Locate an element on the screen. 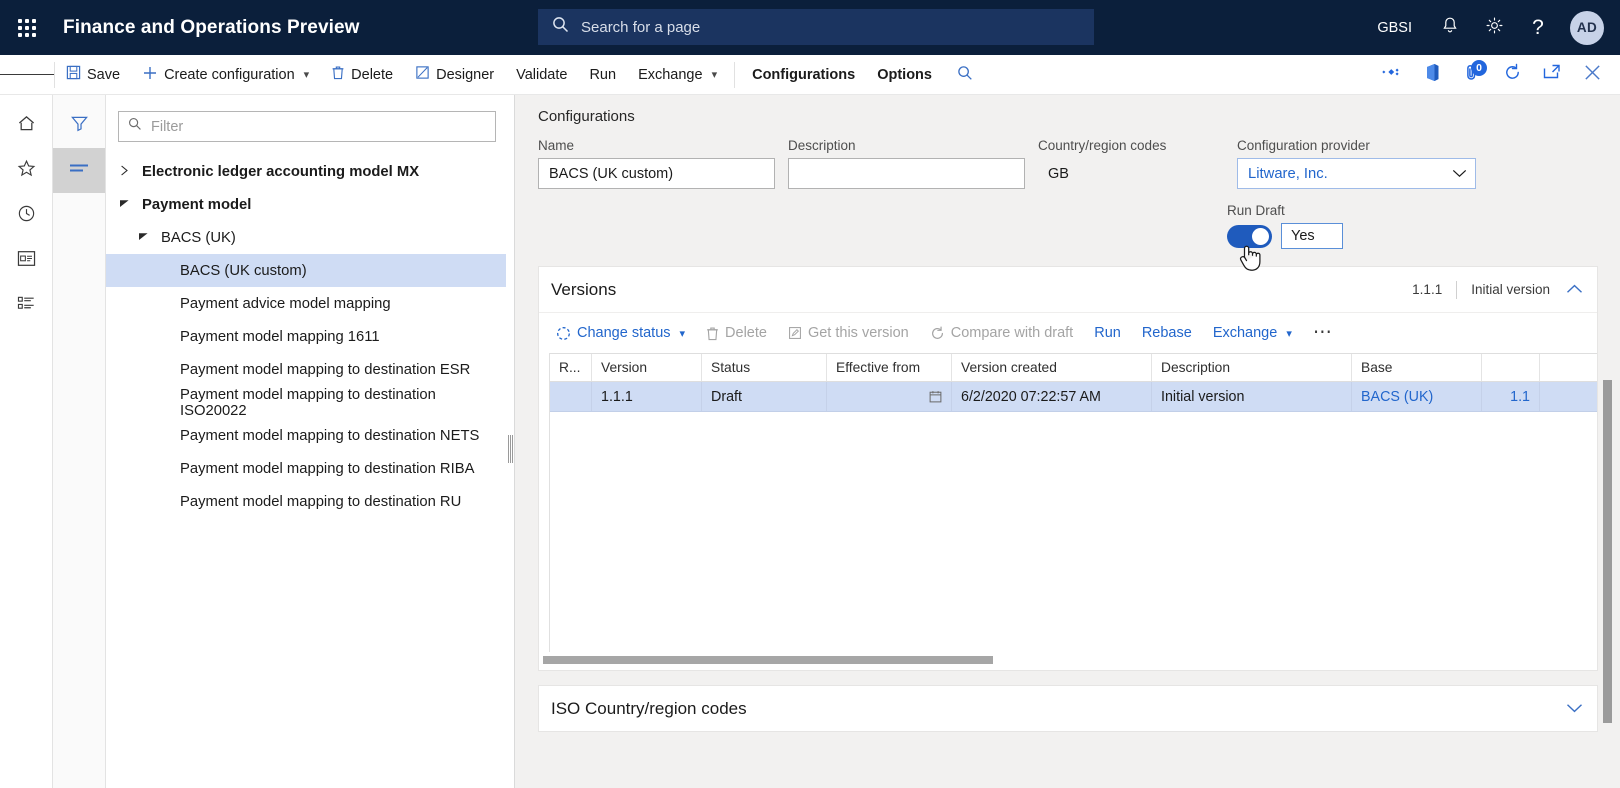 This screenshot has width=1620, height=788. iso-expand-button is located at coordinates (1574, 709).